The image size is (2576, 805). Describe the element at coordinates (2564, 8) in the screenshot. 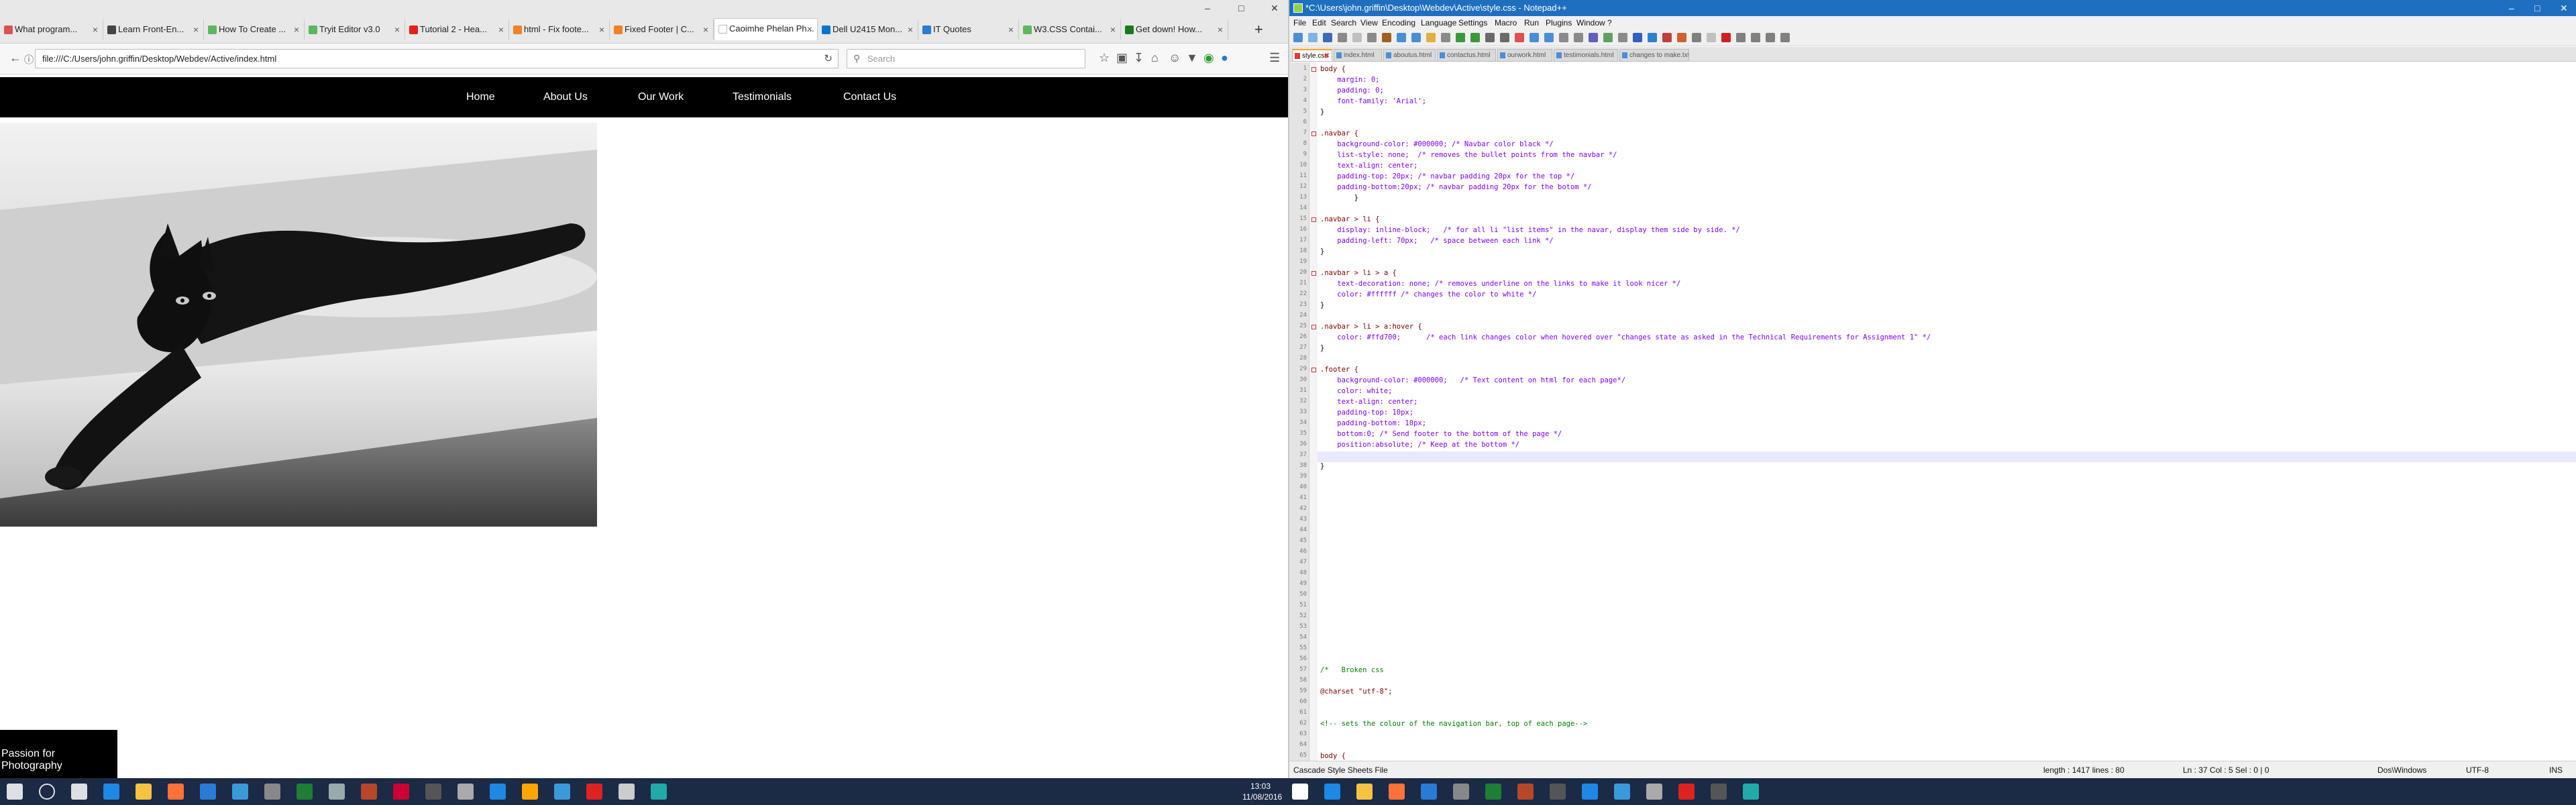

I see `np-close-icon: ✕` at that location.